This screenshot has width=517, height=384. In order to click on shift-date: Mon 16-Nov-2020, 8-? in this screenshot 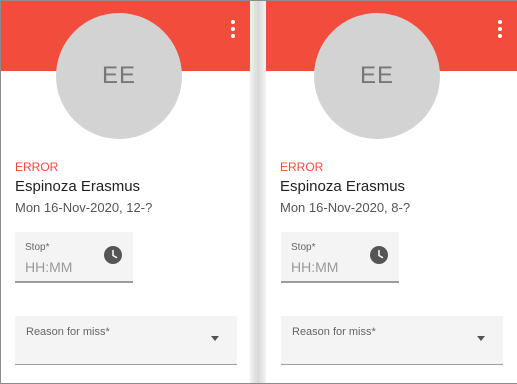, I will do `click(345, 207)`.